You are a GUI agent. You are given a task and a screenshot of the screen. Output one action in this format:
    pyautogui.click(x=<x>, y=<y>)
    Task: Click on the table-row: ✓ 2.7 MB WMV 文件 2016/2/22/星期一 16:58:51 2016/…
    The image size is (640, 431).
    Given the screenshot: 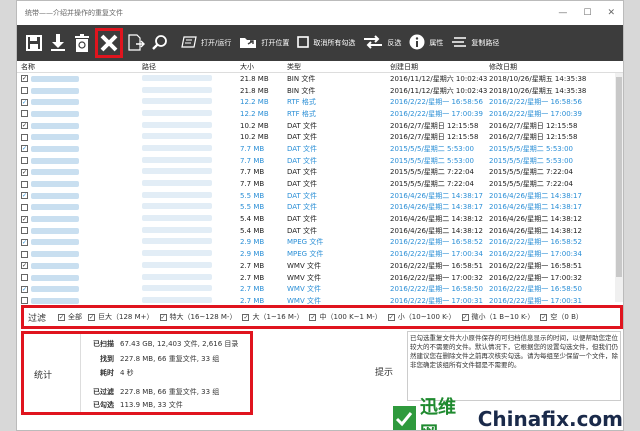 What is the action you would take?
    pyautogui.click(x=320, y=266)
    